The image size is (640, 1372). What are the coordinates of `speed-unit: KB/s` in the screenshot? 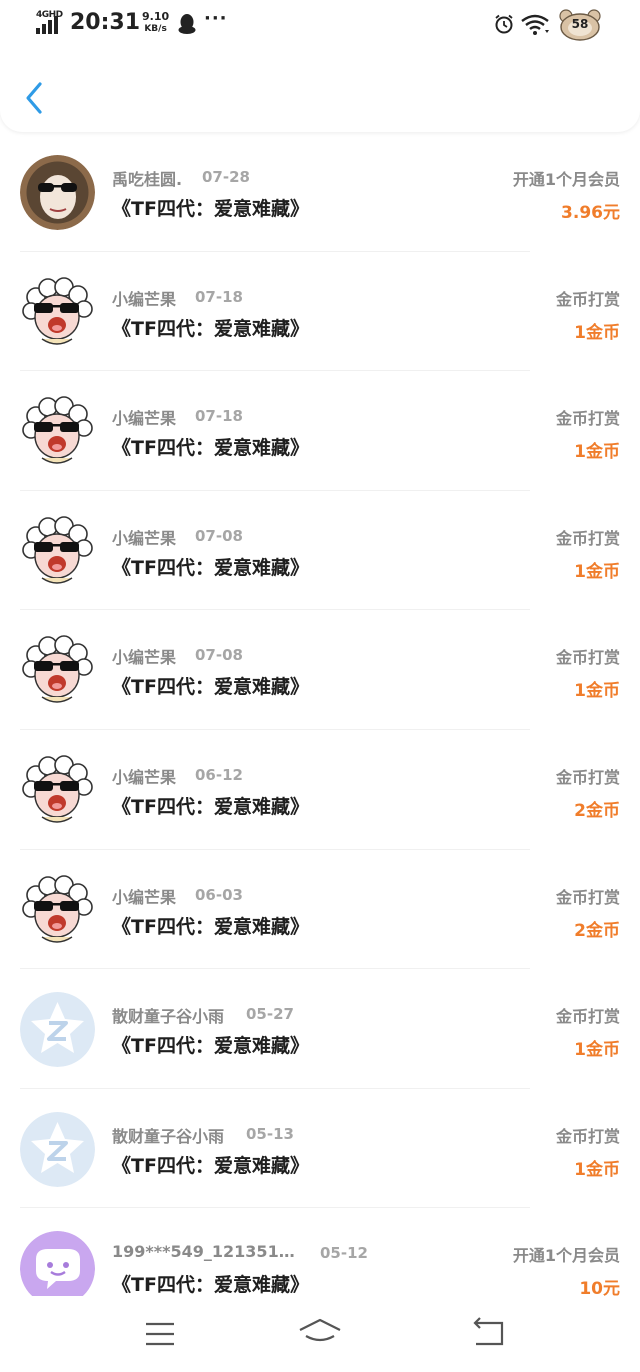 It's located at (155, 29).